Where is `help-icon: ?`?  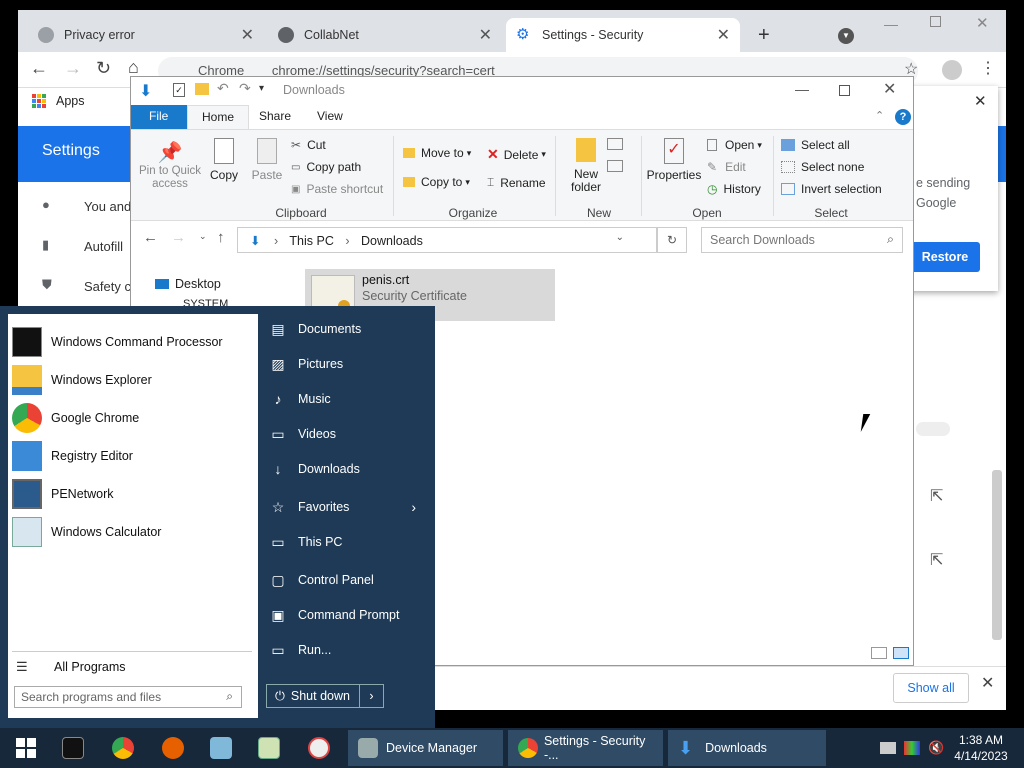
help-icon: ? is located at coordinates (903, 117).